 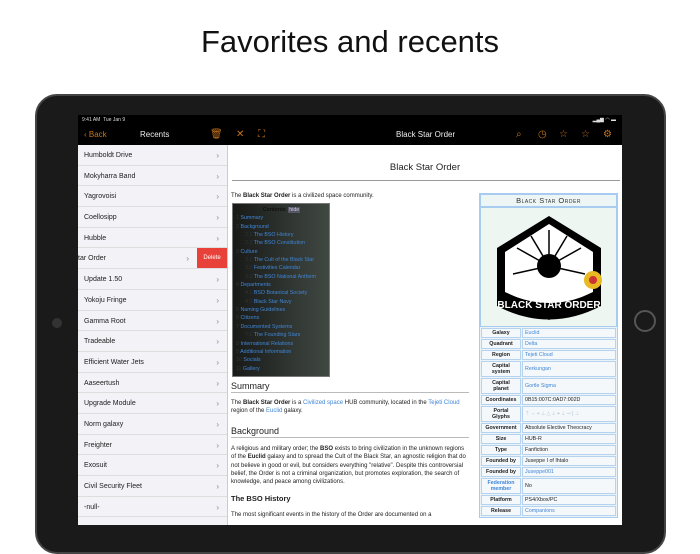 I want to click on toc-item: 8 International Relations, so click(x=281, y=344).